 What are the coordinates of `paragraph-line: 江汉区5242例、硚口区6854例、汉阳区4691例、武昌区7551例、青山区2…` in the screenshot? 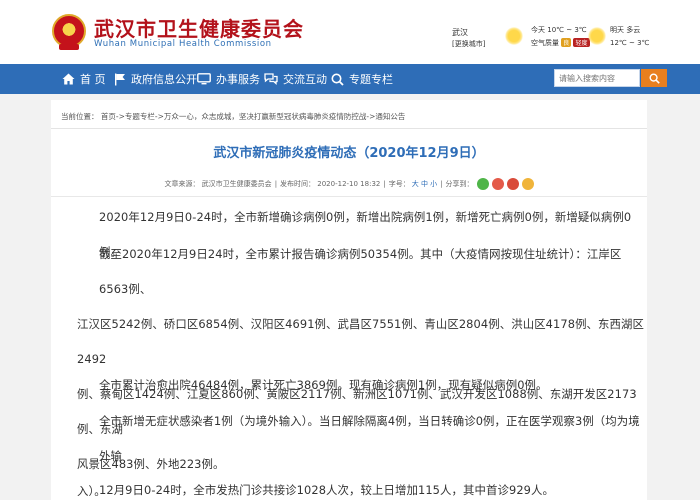 It's located at (361, 341).